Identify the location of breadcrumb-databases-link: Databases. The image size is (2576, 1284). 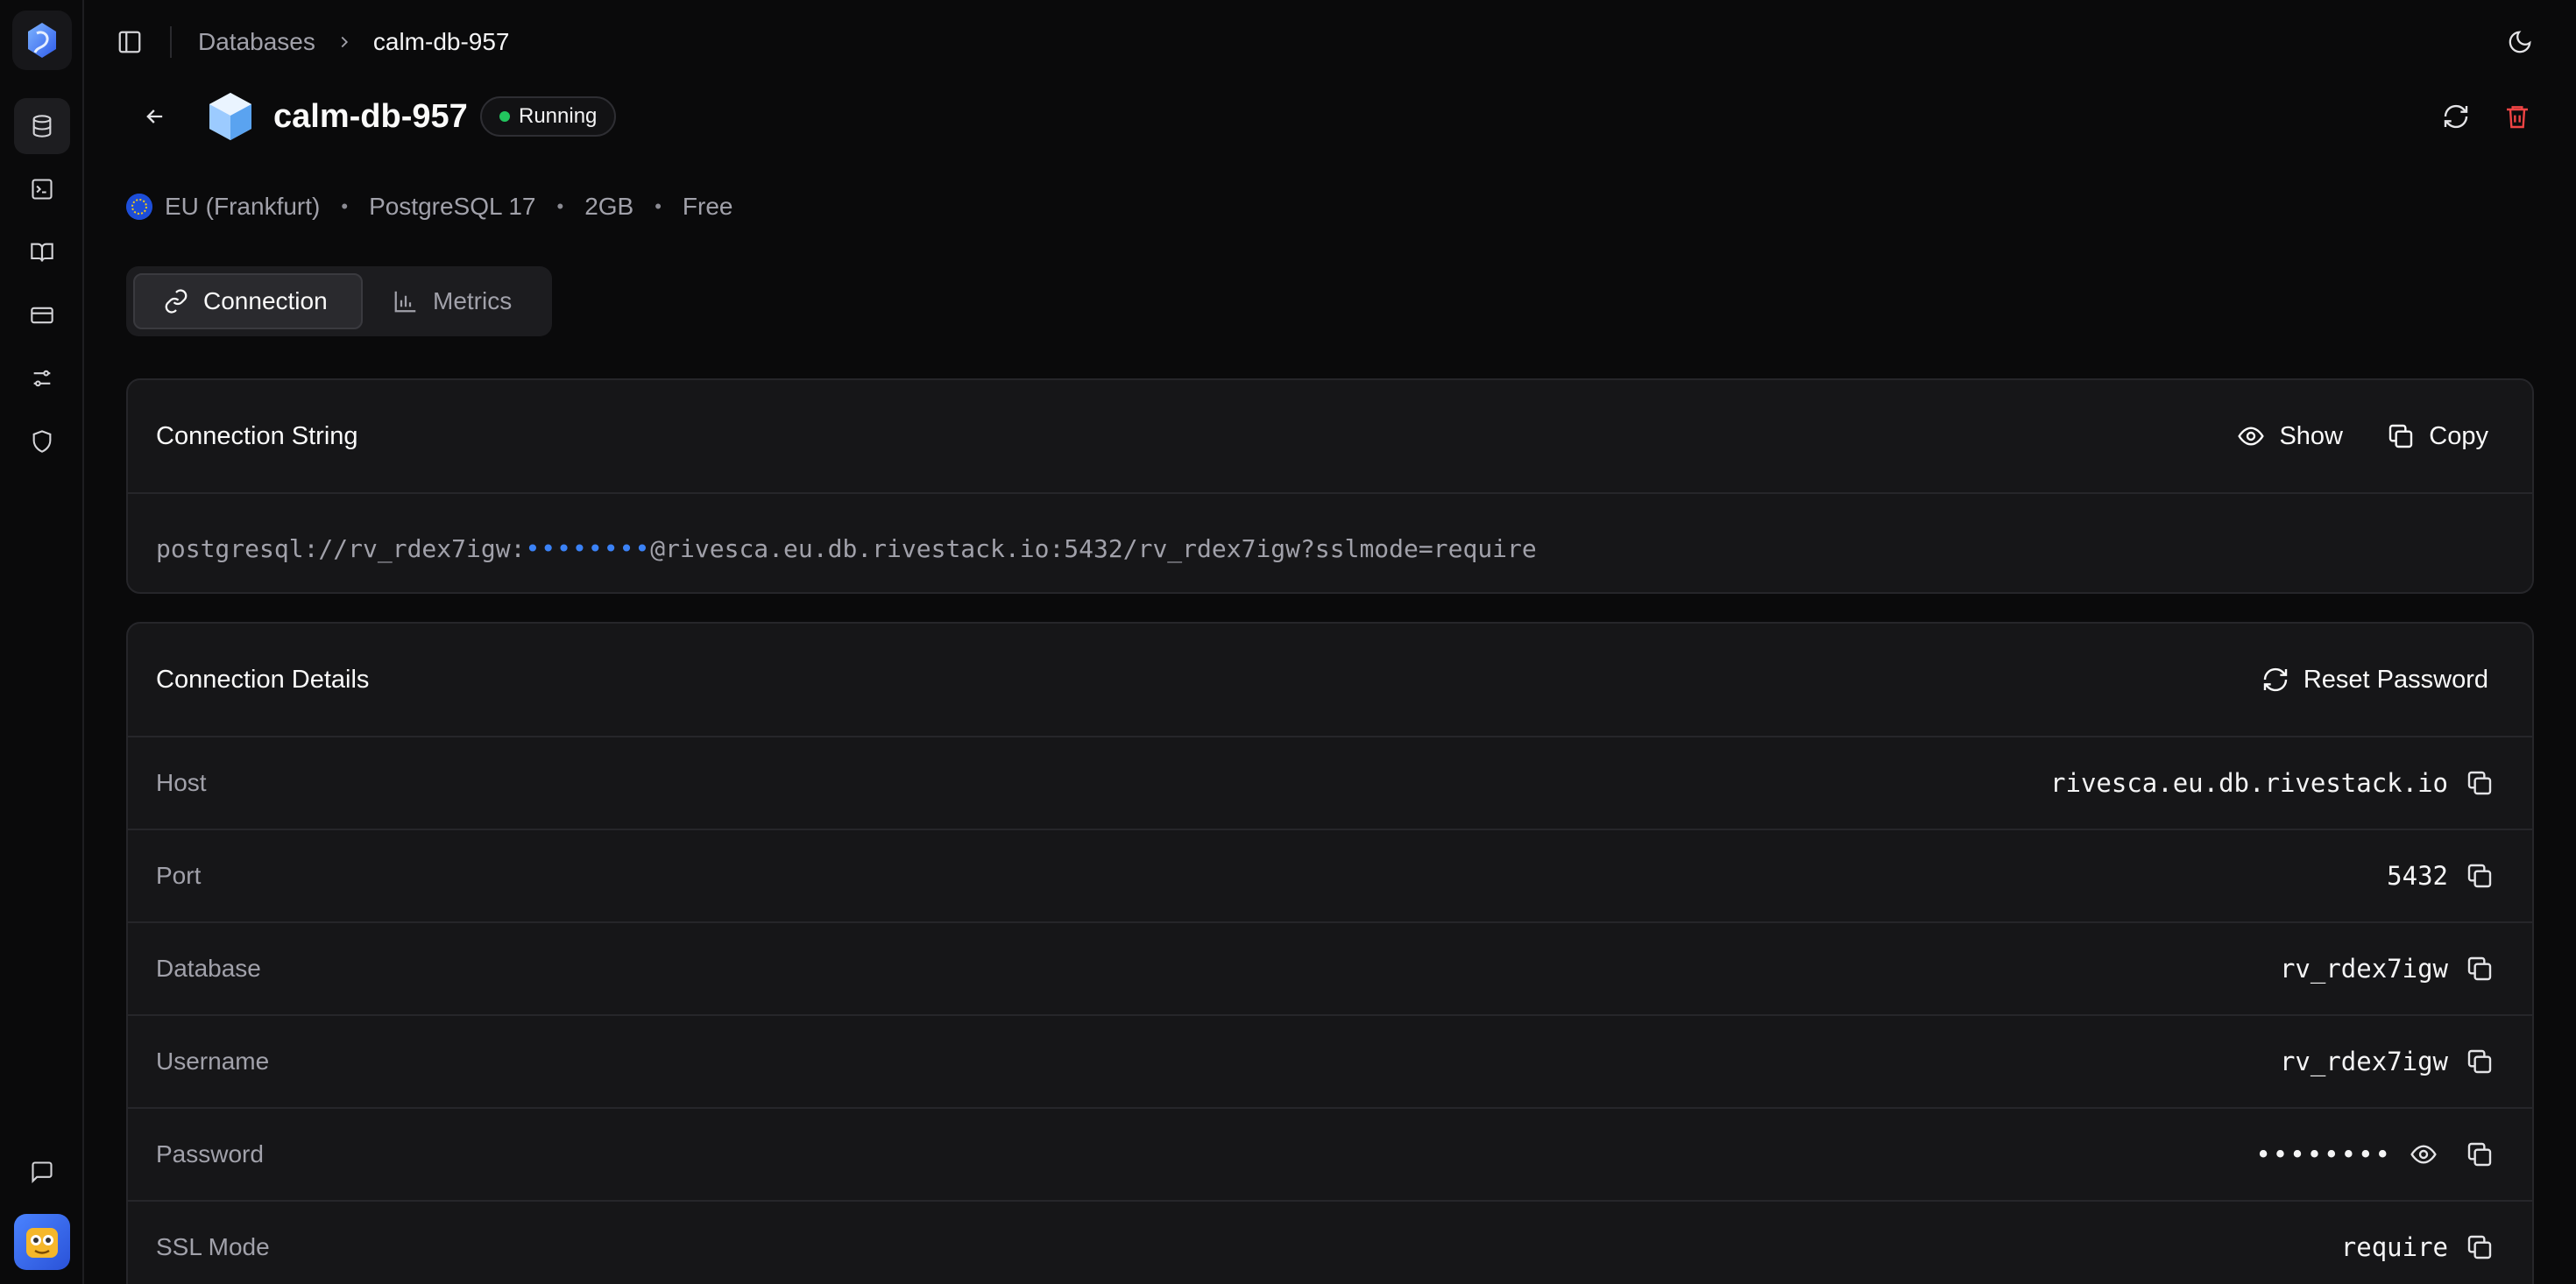
(256, 42).